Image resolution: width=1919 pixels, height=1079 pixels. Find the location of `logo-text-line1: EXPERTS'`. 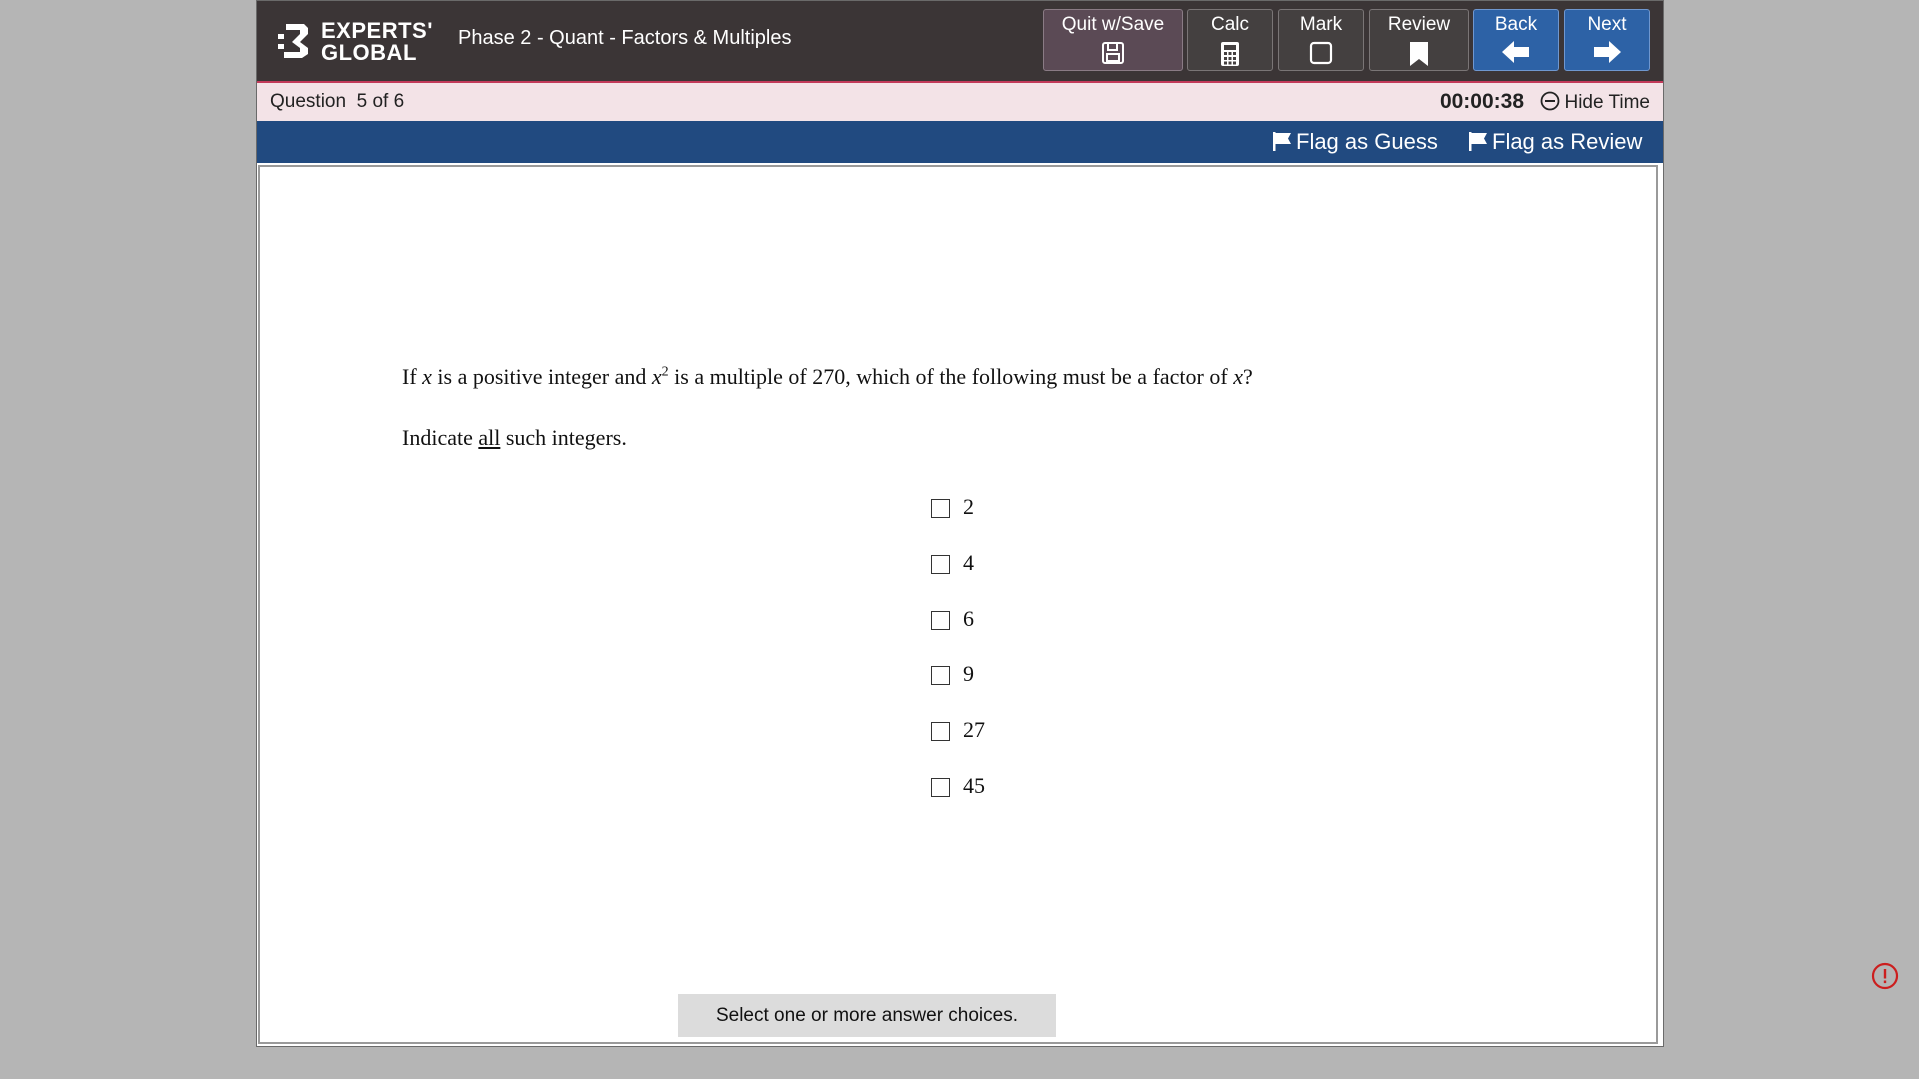

logo-text-line1: EXPERTS' is located at coordinates (377, 30).